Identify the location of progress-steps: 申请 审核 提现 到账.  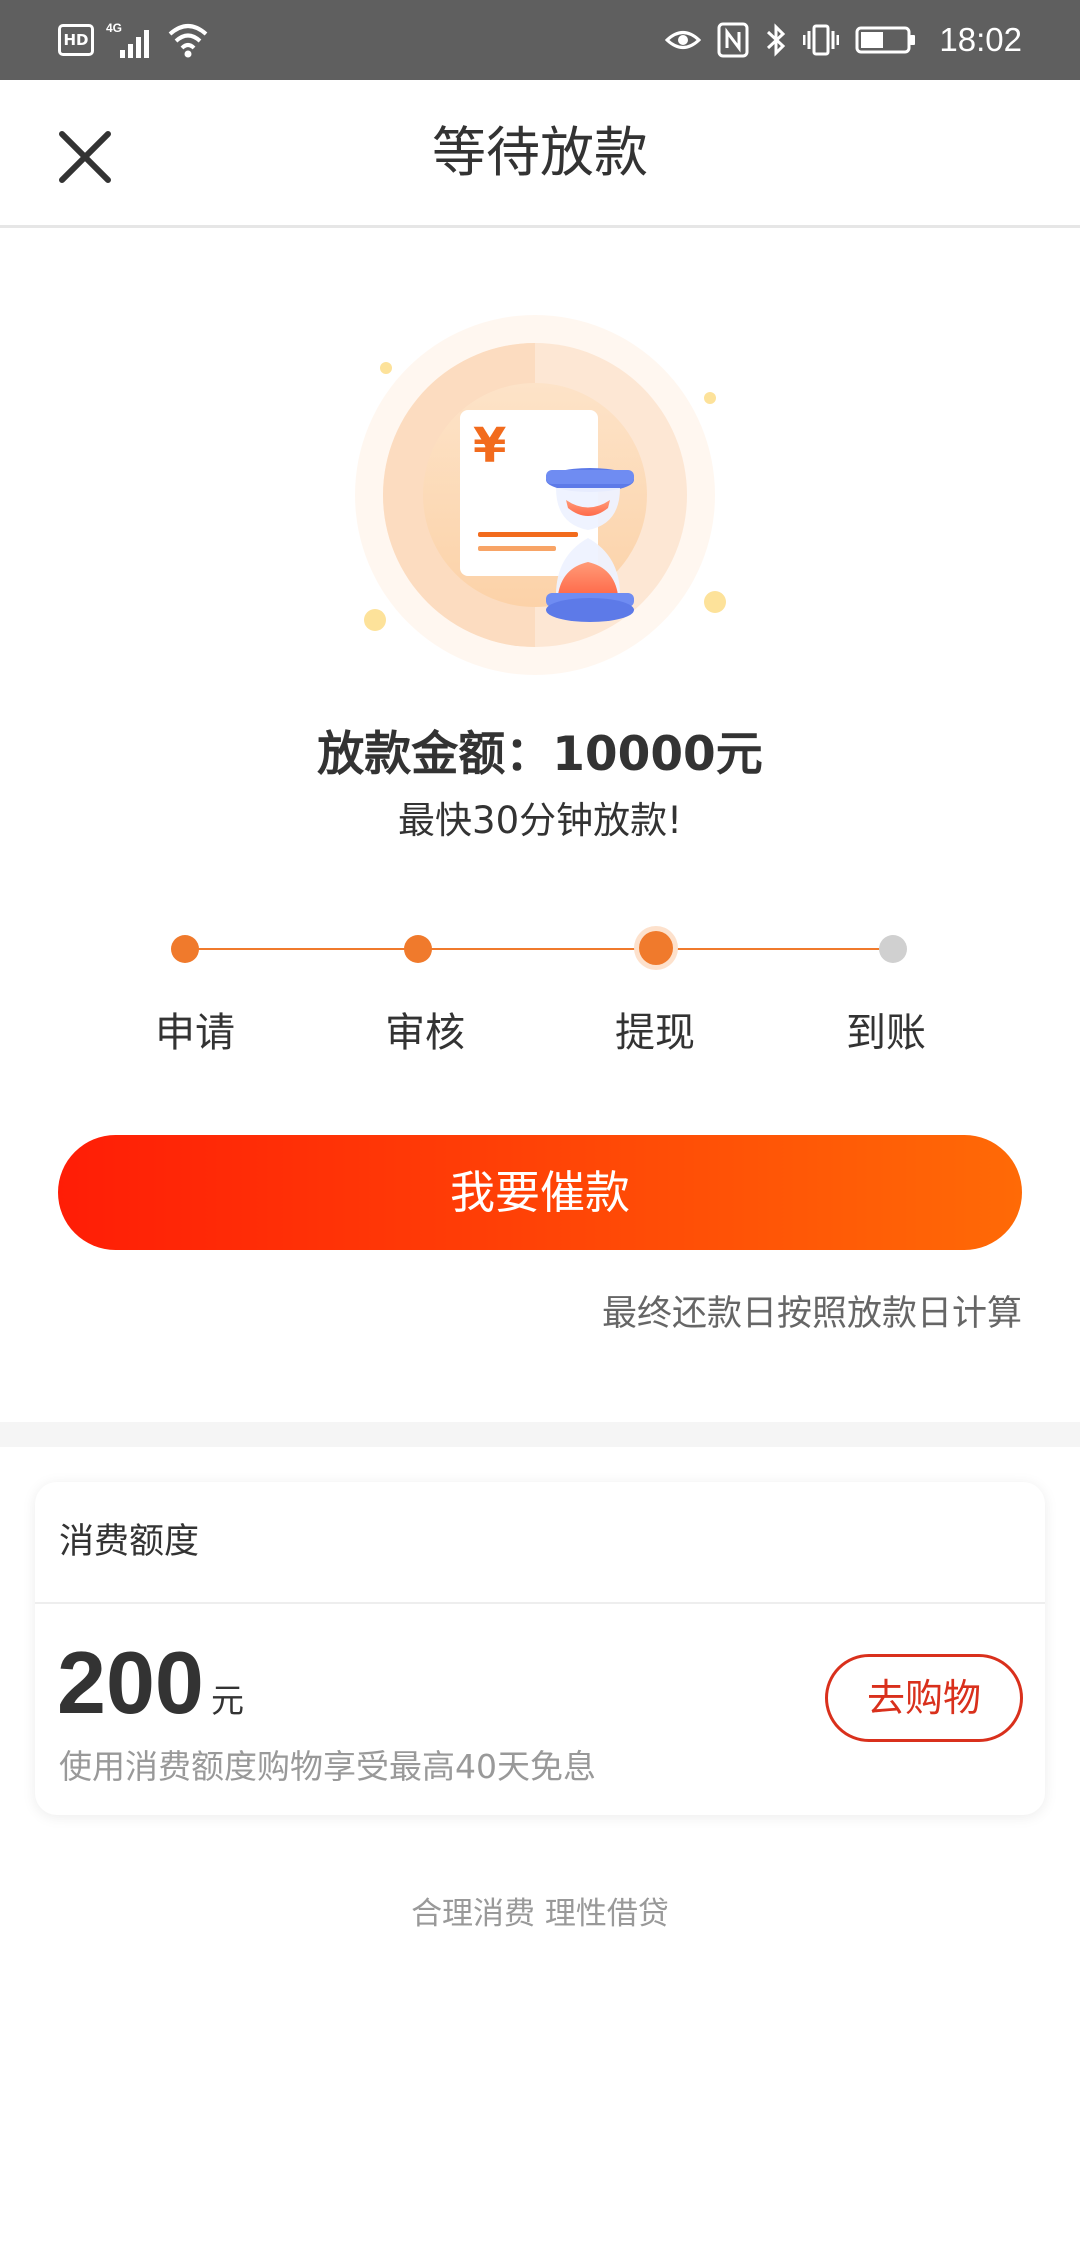
(540, 993).